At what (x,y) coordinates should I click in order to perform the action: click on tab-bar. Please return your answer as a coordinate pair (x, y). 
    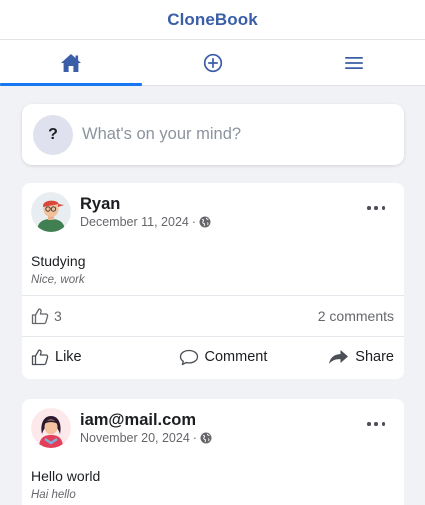
    Looking at the image, I should click on (212, 63).